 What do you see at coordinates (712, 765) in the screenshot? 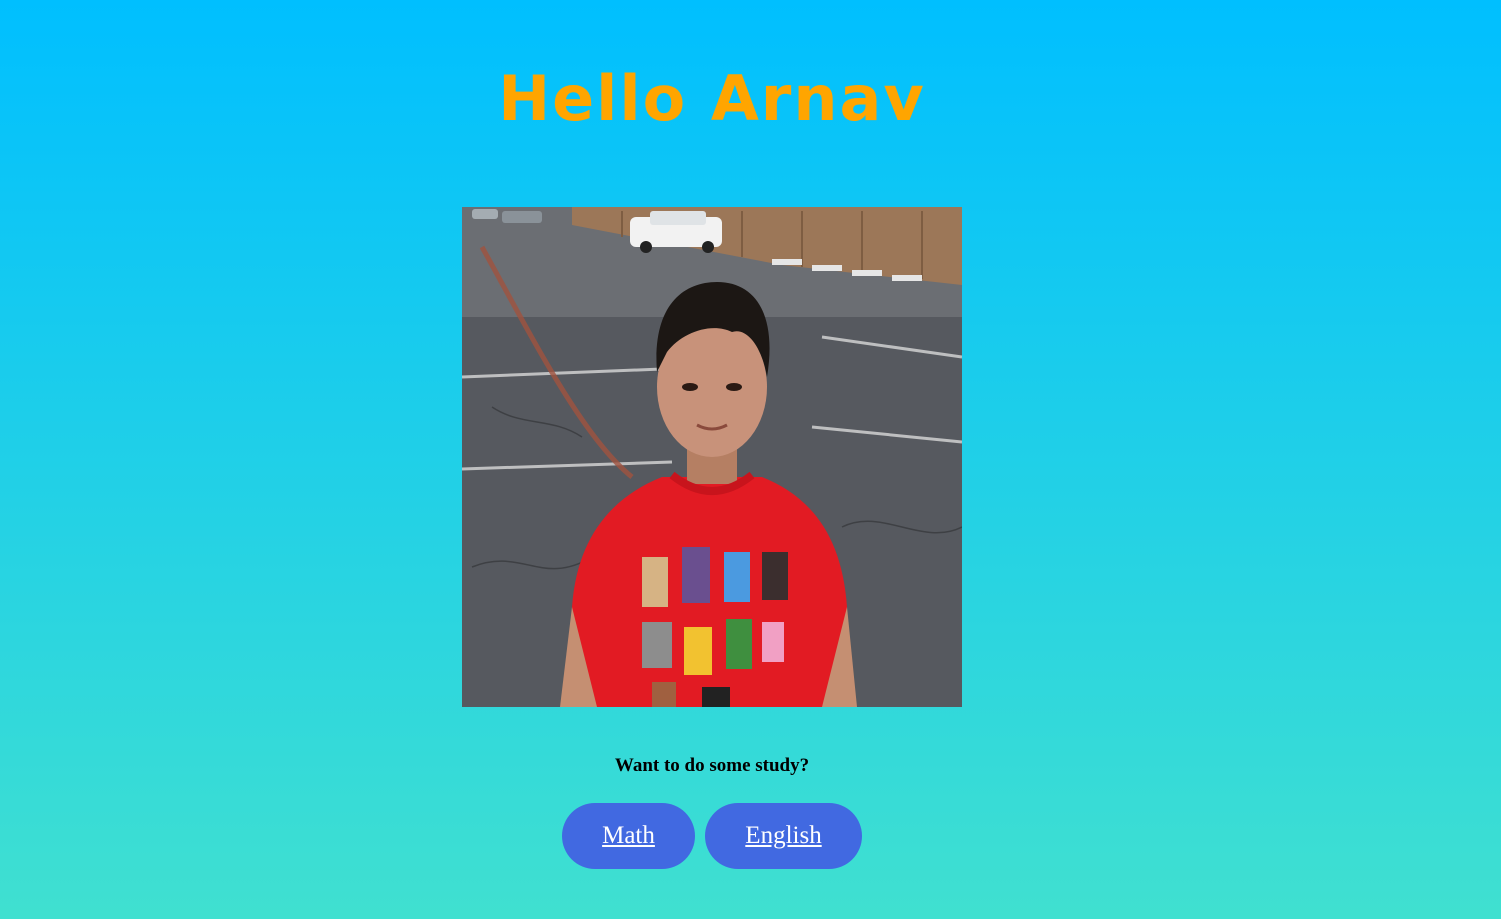
I see `study-prompt: Want to do some study?` at bounding box center [712, 765].